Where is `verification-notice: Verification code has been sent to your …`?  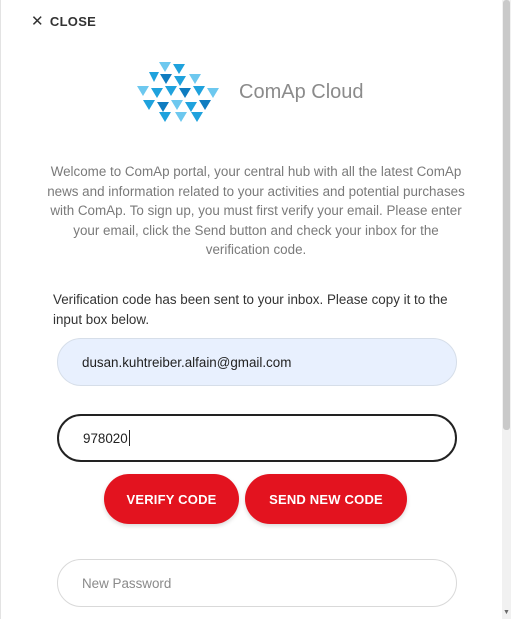 verification-notice: Verification code has been sent to your … is located at coordinates (250, 309).